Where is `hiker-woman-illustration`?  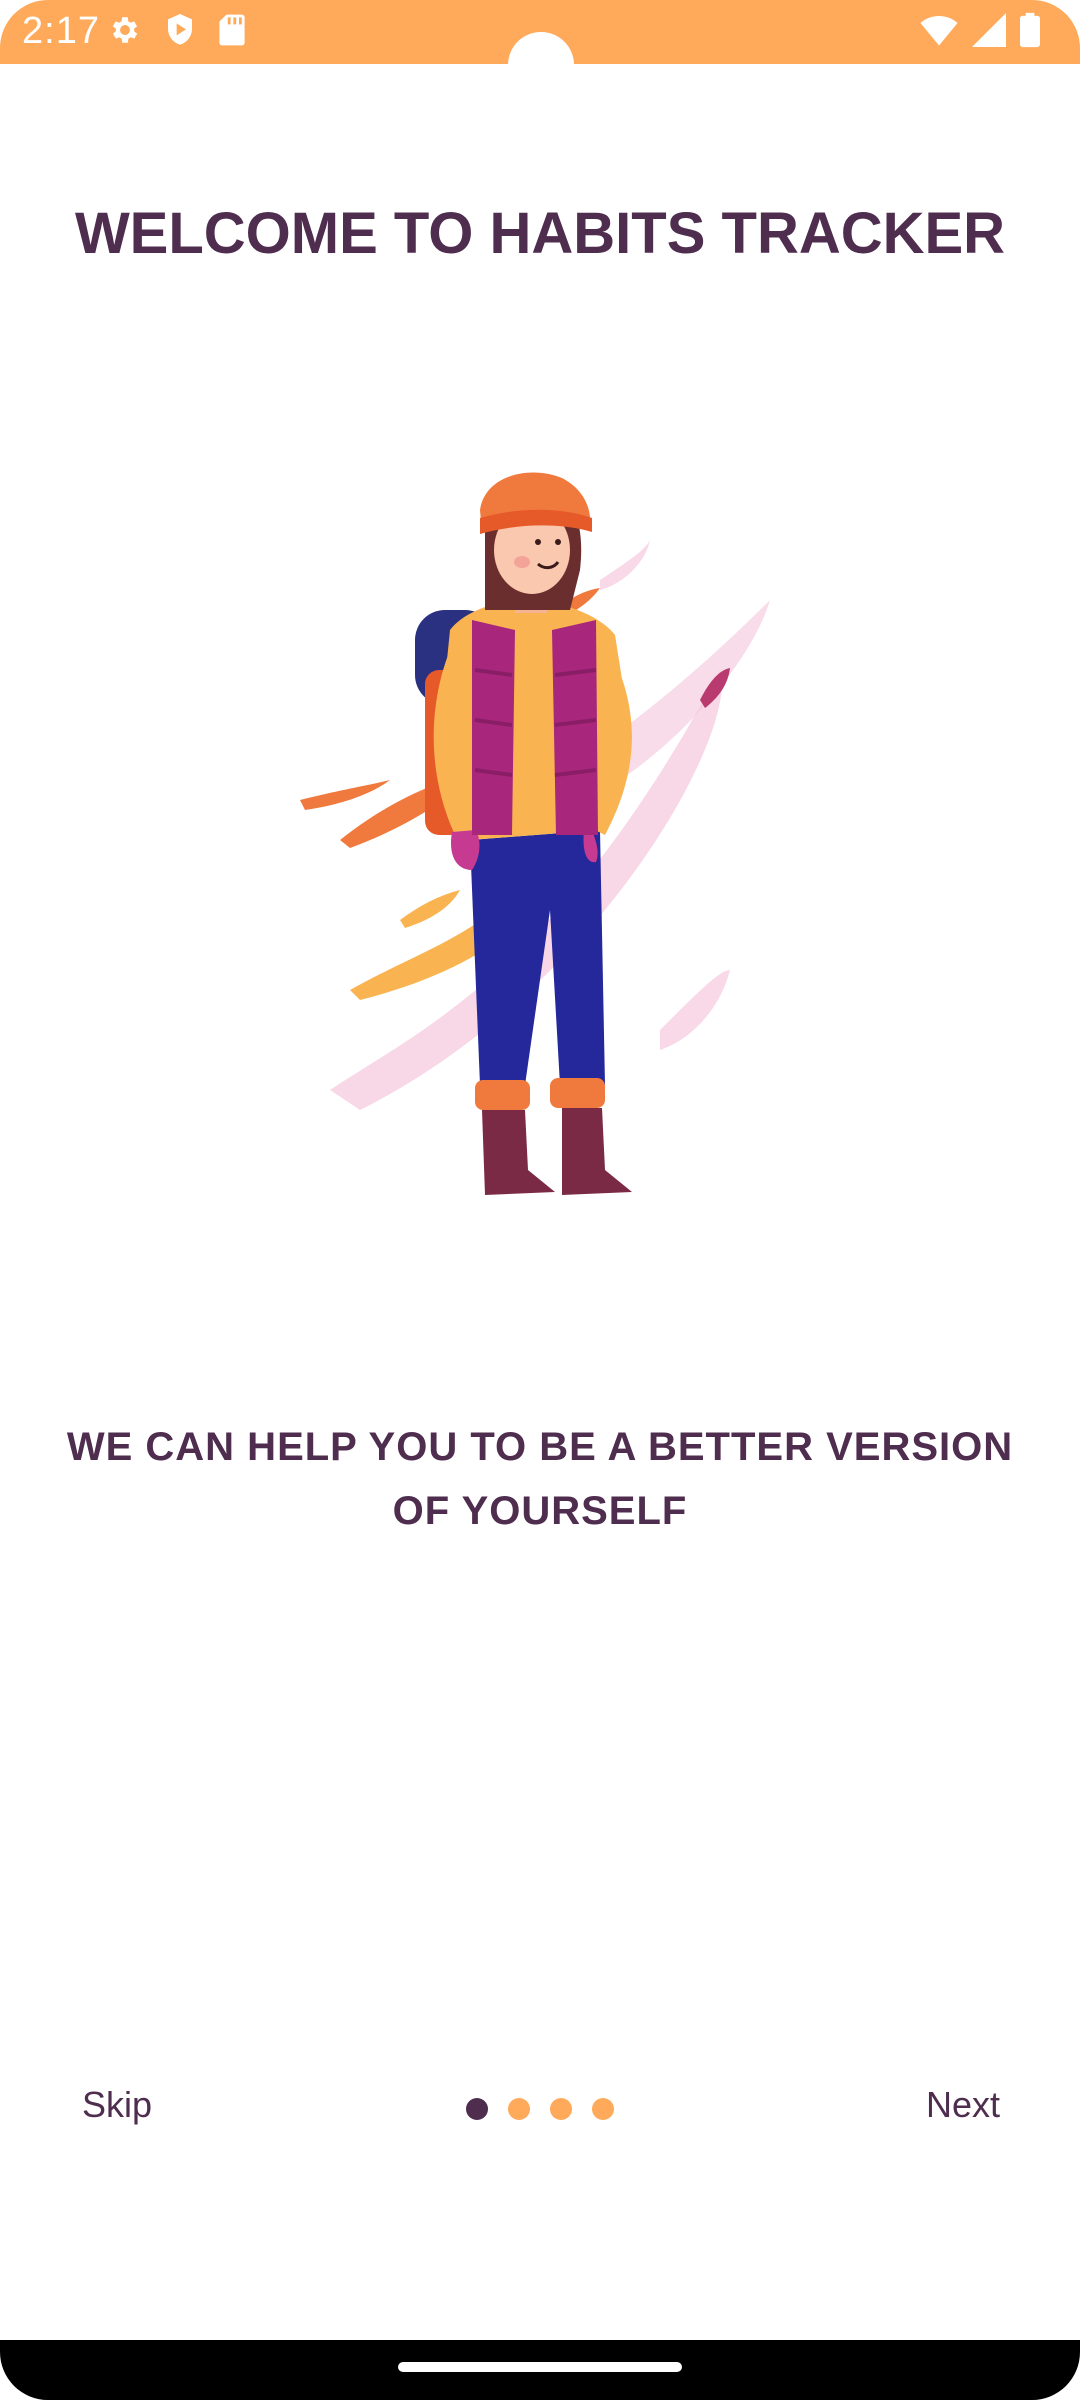 hiker-woman-illustration is located at coordinates (535, 833).